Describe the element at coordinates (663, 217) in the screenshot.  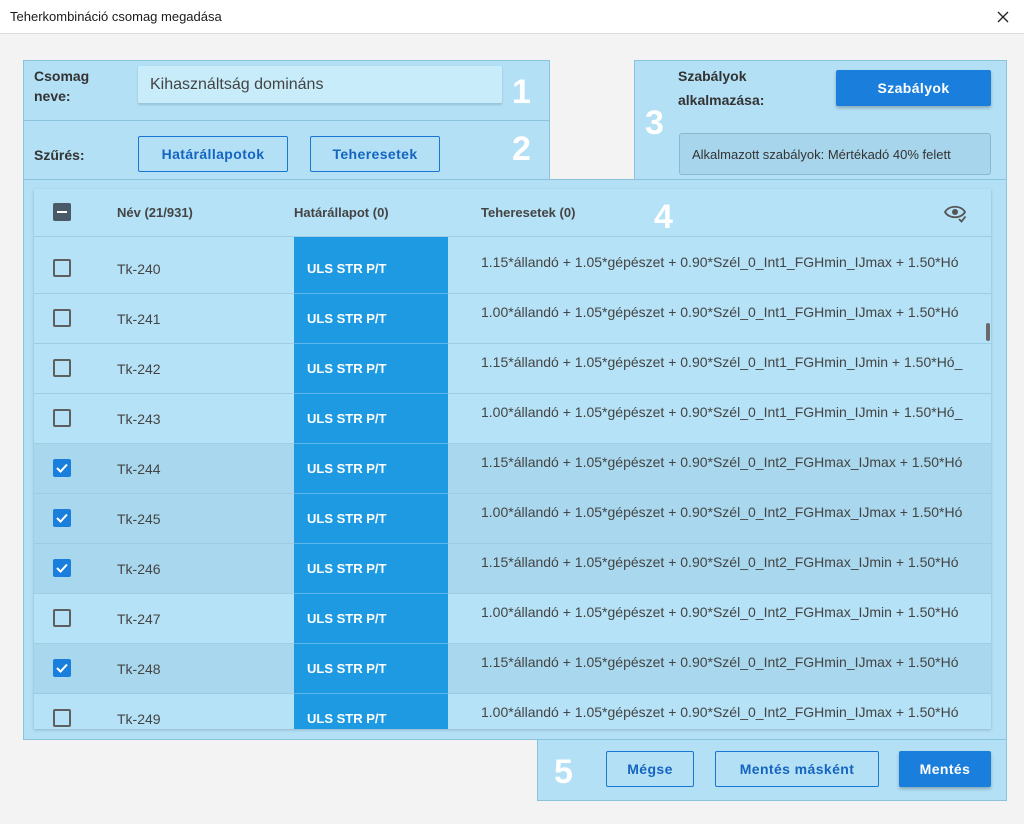
I see `section-number-4: 4` at that location.